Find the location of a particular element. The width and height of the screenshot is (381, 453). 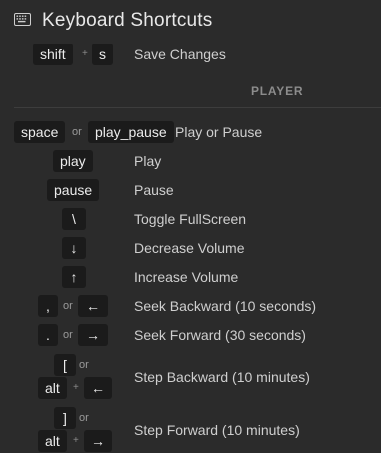

keyboard-icon is located at coordinates (22, 19).